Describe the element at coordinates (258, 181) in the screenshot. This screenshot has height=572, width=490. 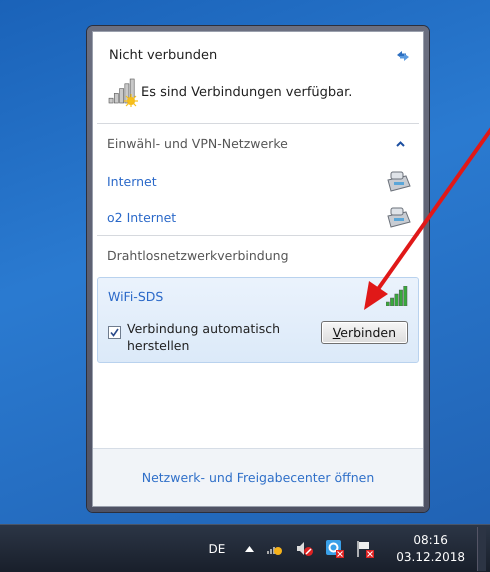
I see `network-item: Internet` at that location.